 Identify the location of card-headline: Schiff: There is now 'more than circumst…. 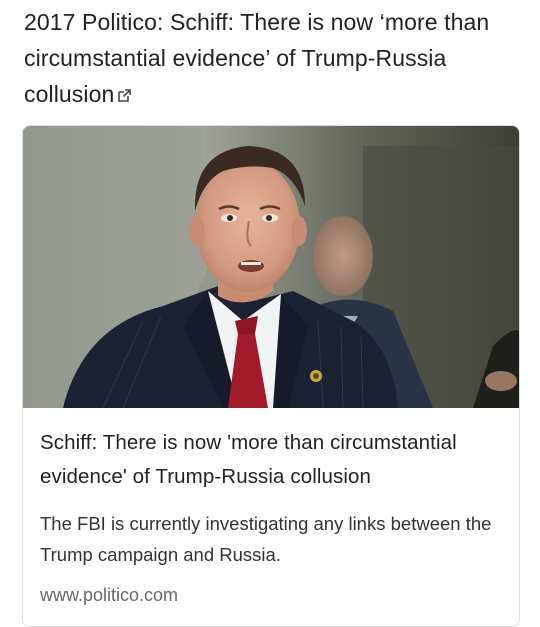
(272, 460).